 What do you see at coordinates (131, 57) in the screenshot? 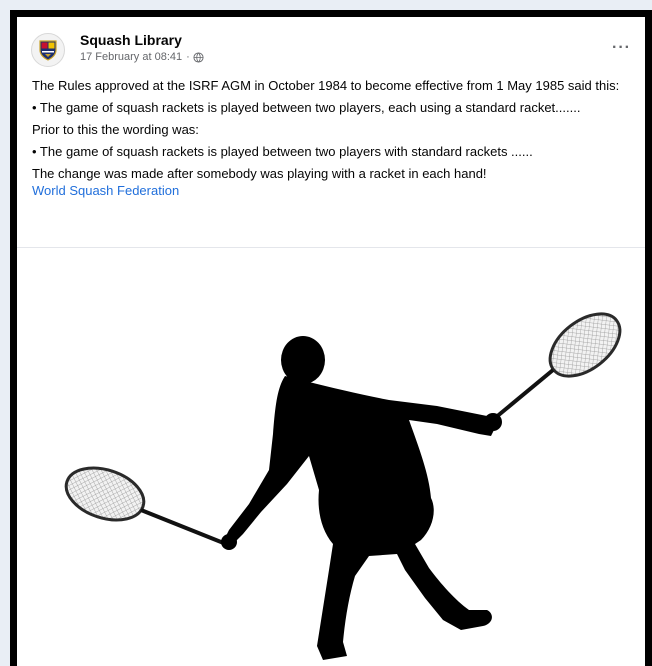
I see `post-timestamp: 17 February at 08:41` at bounding box center [131, 57].